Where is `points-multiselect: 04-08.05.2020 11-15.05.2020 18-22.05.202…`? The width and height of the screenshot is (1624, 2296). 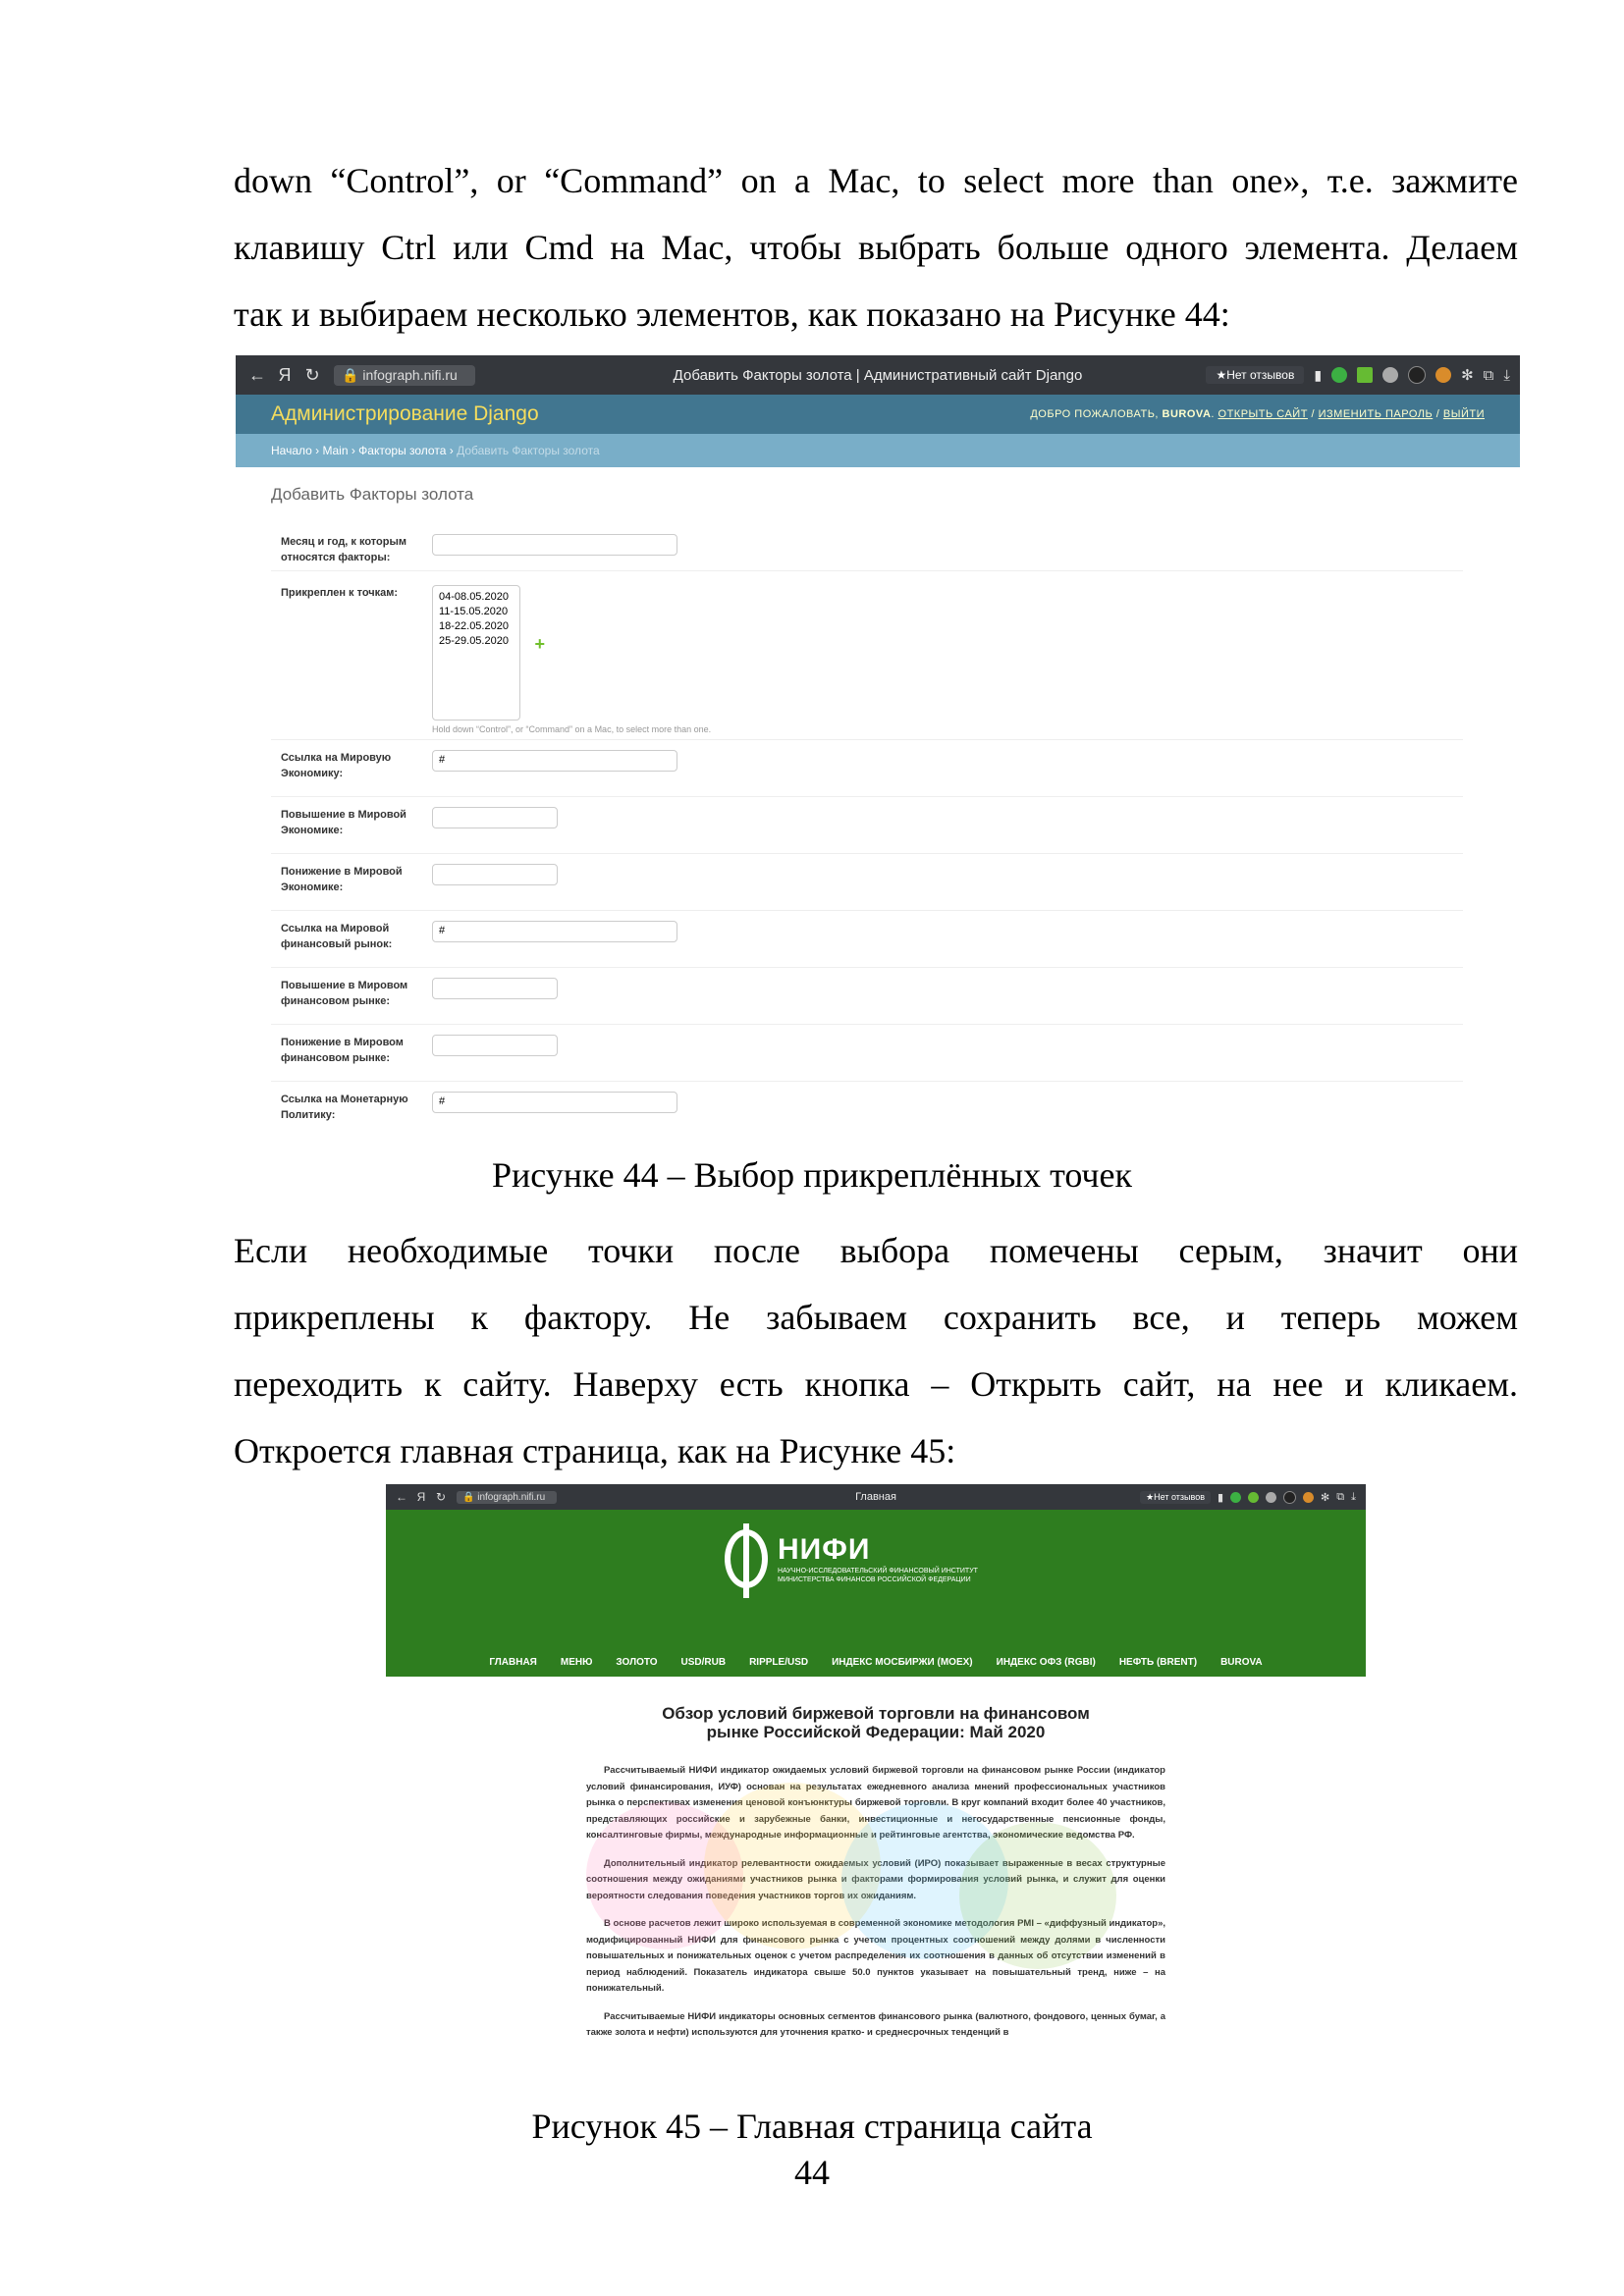 points-multiselect: 04-08.05.2020 11-15.05.2020 18-22.05.202… is located at coordinates (476, 653).